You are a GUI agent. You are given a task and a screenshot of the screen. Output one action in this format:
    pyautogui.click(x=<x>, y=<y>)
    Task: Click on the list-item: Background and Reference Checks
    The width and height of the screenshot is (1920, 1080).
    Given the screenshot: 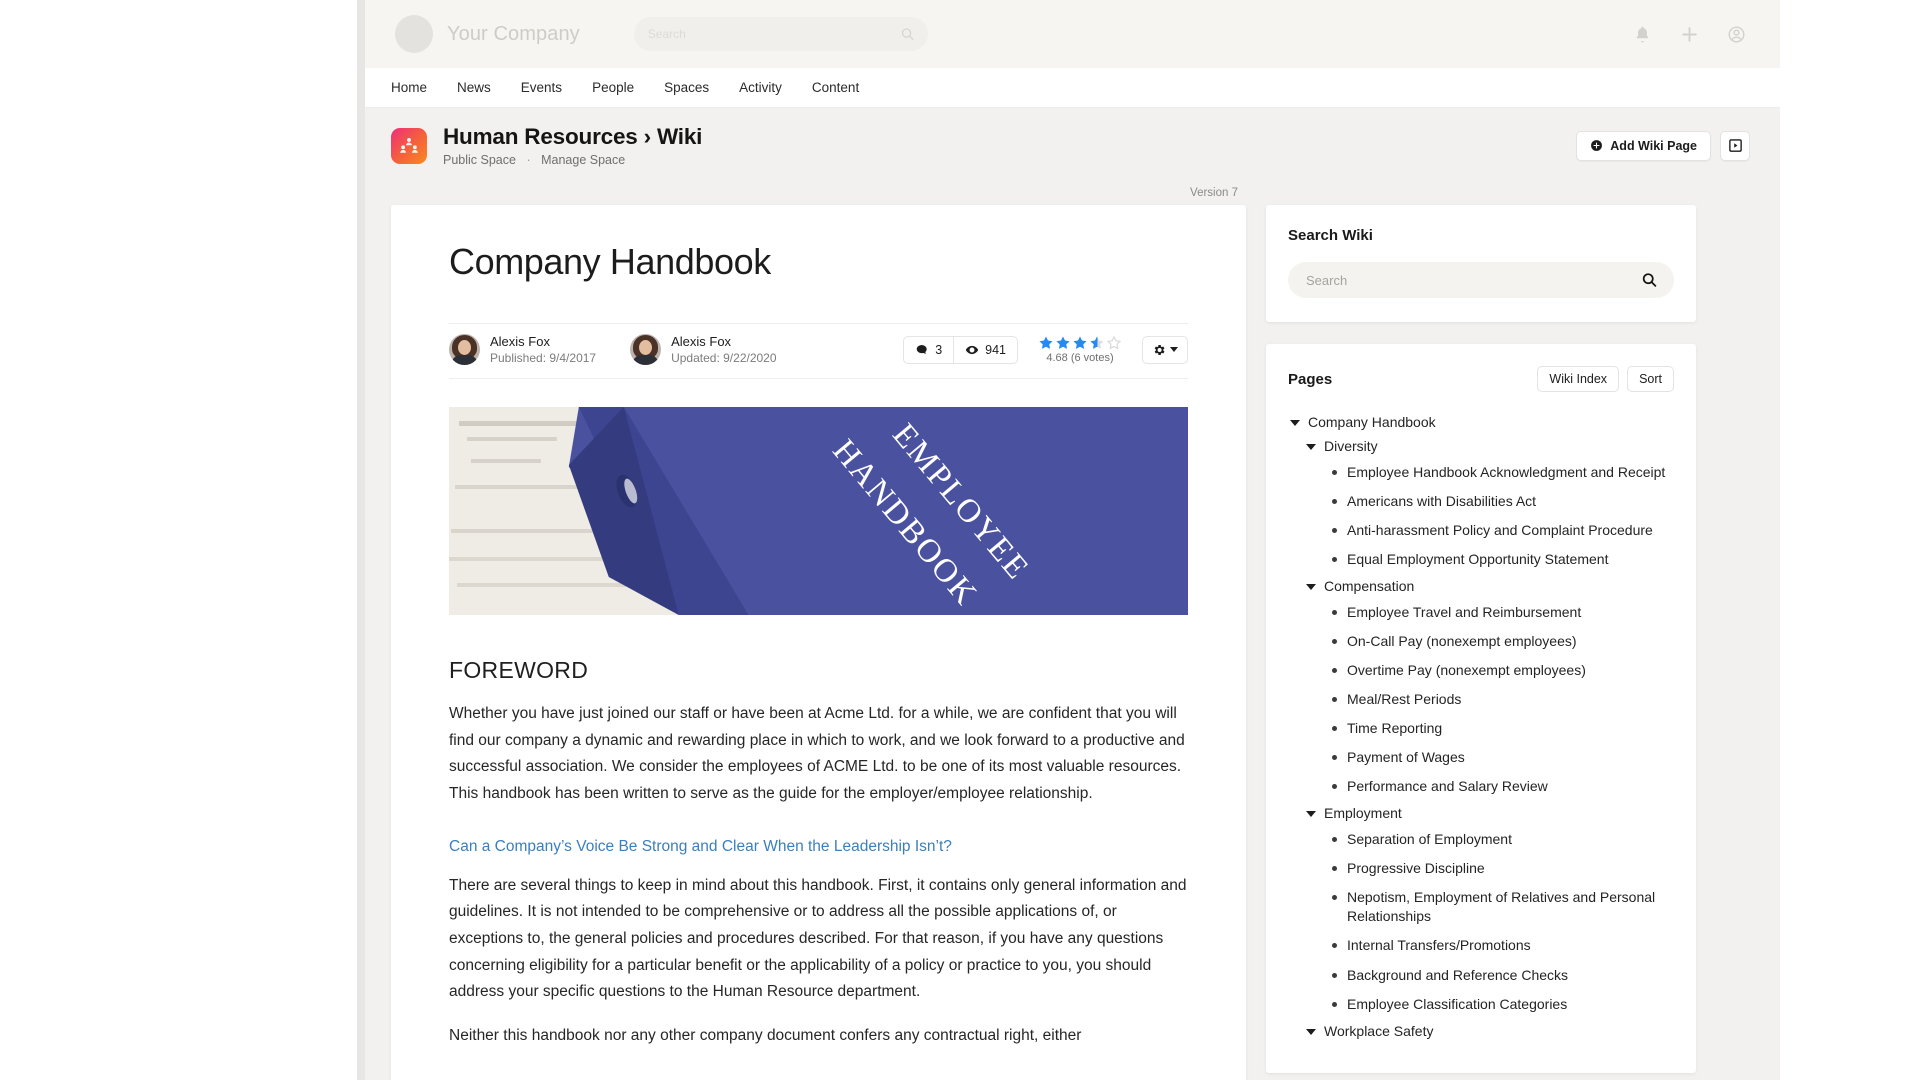 What is the action you would take?
    pyautogui.click(x=1481, y=975)
    